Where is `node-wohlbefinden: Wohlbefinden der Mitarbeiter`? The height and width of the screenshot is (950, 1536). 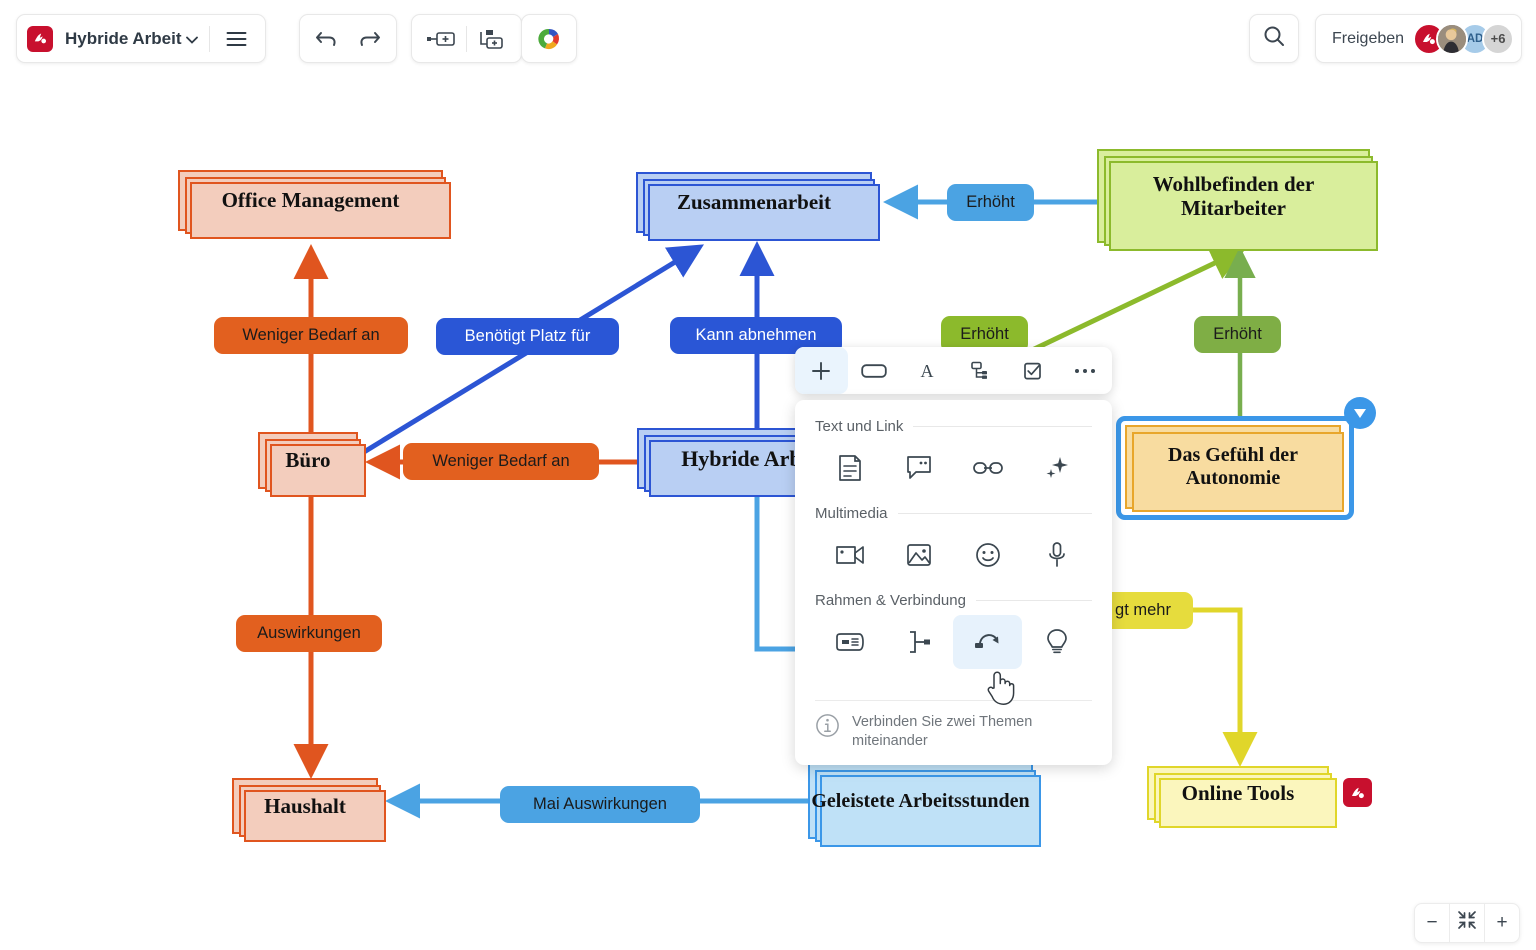
node-wohlbefinden: Wohlbefinden der Mitarbeiter is located at coordinates (1237, 200).